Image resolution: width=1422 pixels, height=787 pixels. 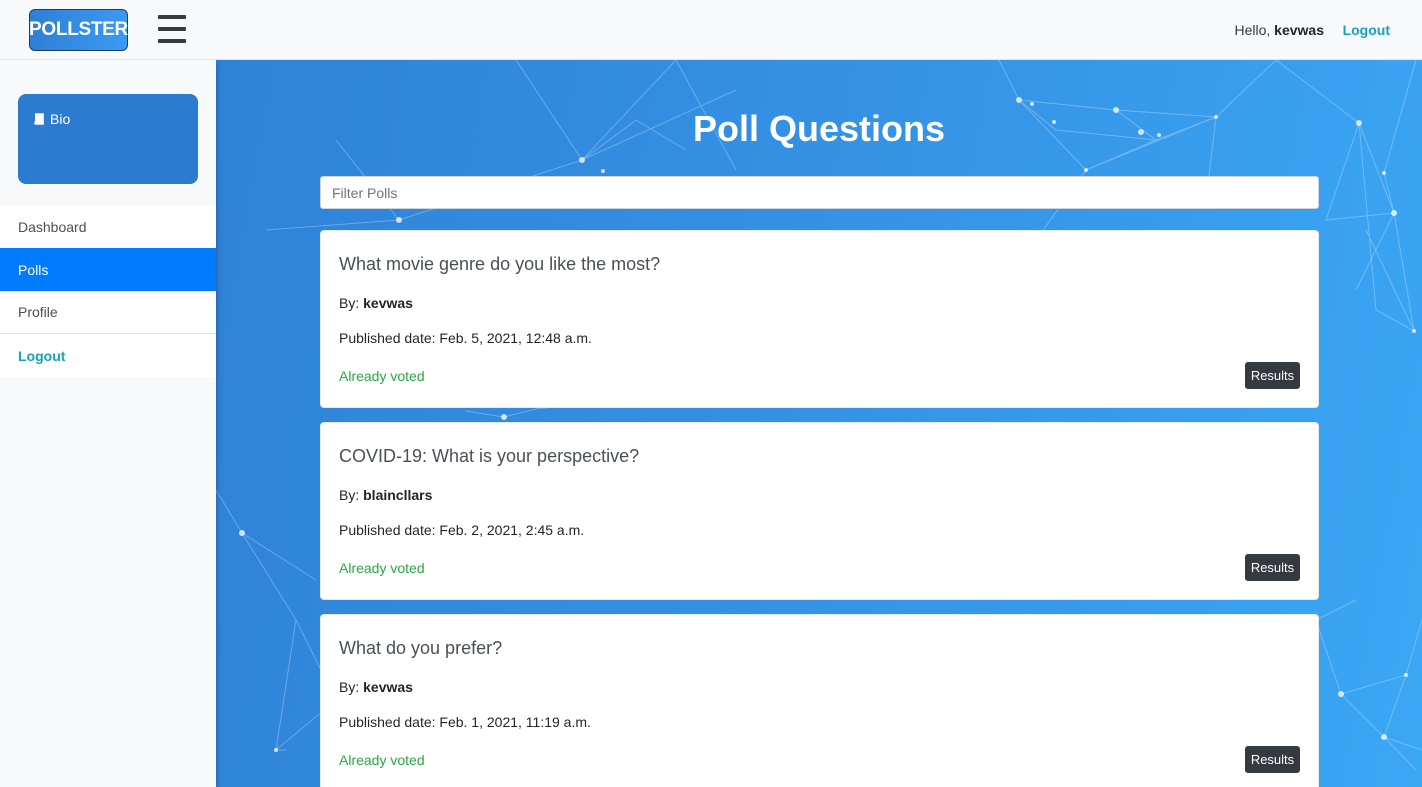 I want to click on bio-label: Bio, so click(x=60, y=119).